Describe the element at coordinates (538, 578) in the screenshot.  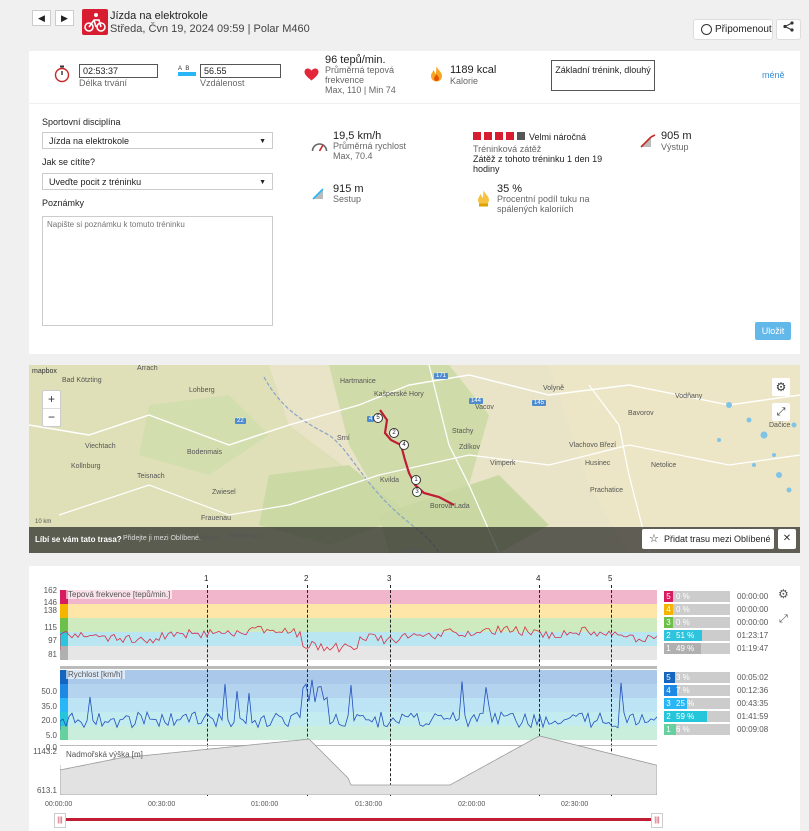
I see `lap-number: 4` at that location.